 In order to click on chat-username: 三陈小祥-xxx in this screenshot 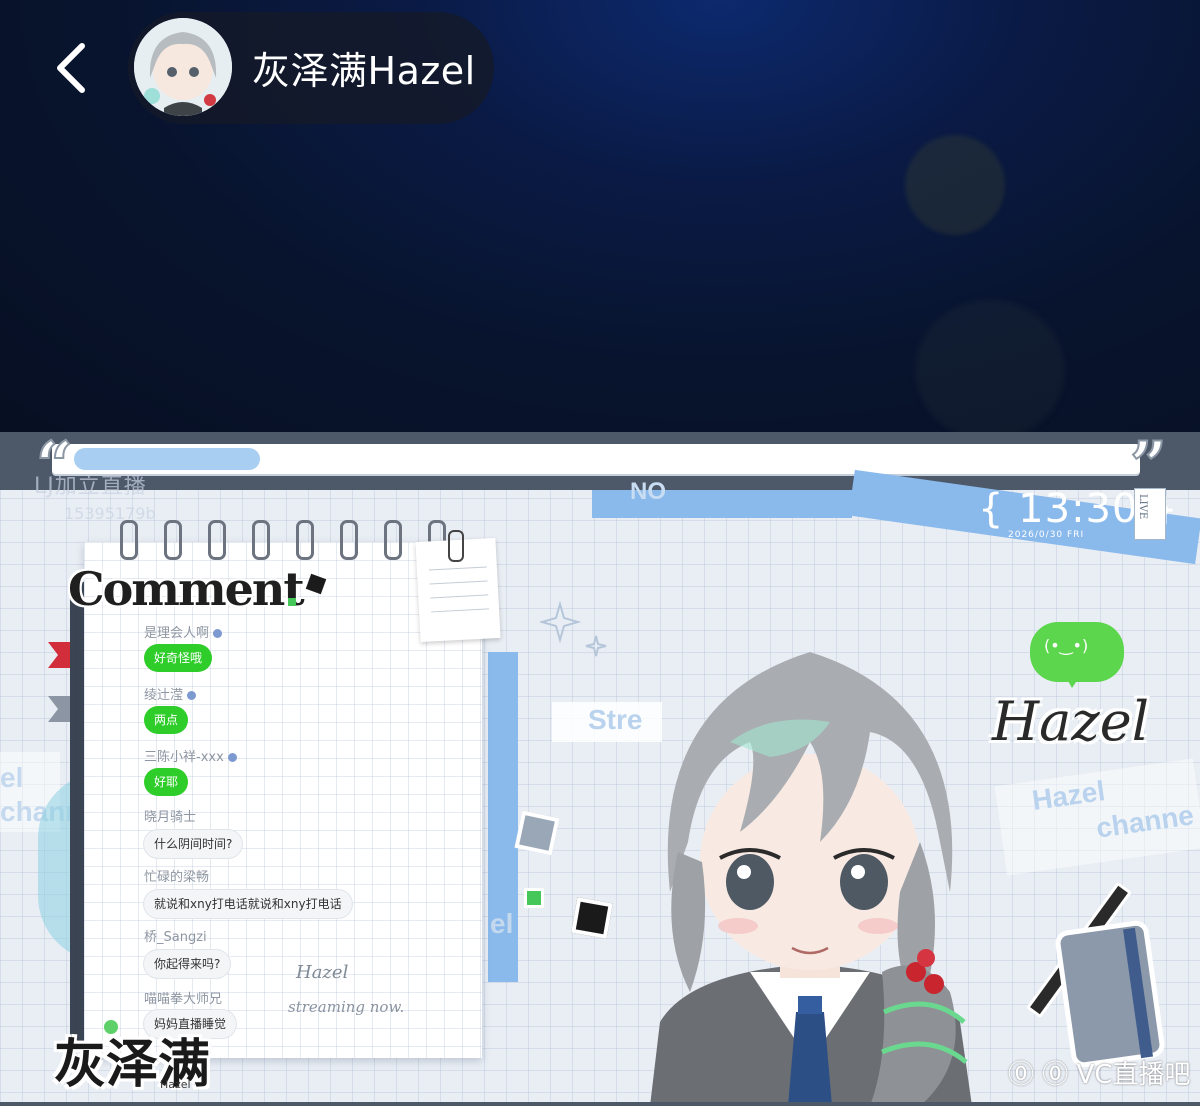, I will do `click(190, 755)`.